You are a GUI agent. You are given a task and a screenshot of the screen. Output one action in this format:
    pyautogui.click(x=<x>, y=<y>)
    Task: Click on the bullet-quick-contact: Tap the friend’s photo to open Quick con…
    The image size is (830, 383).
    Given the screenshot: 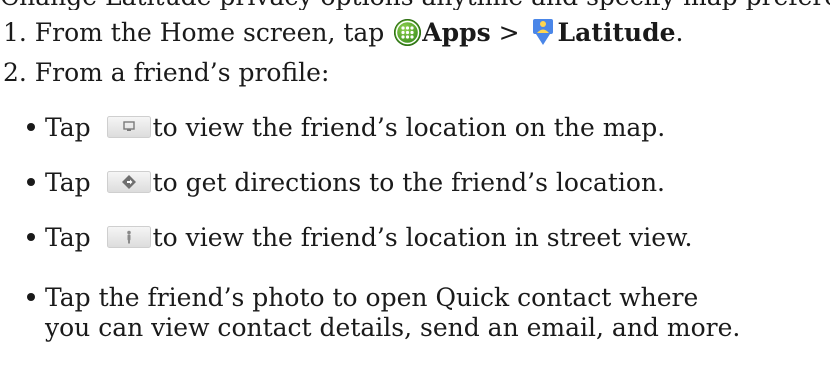 What is the action you would take?
    pyautogui.click(x=362, y=298)
    